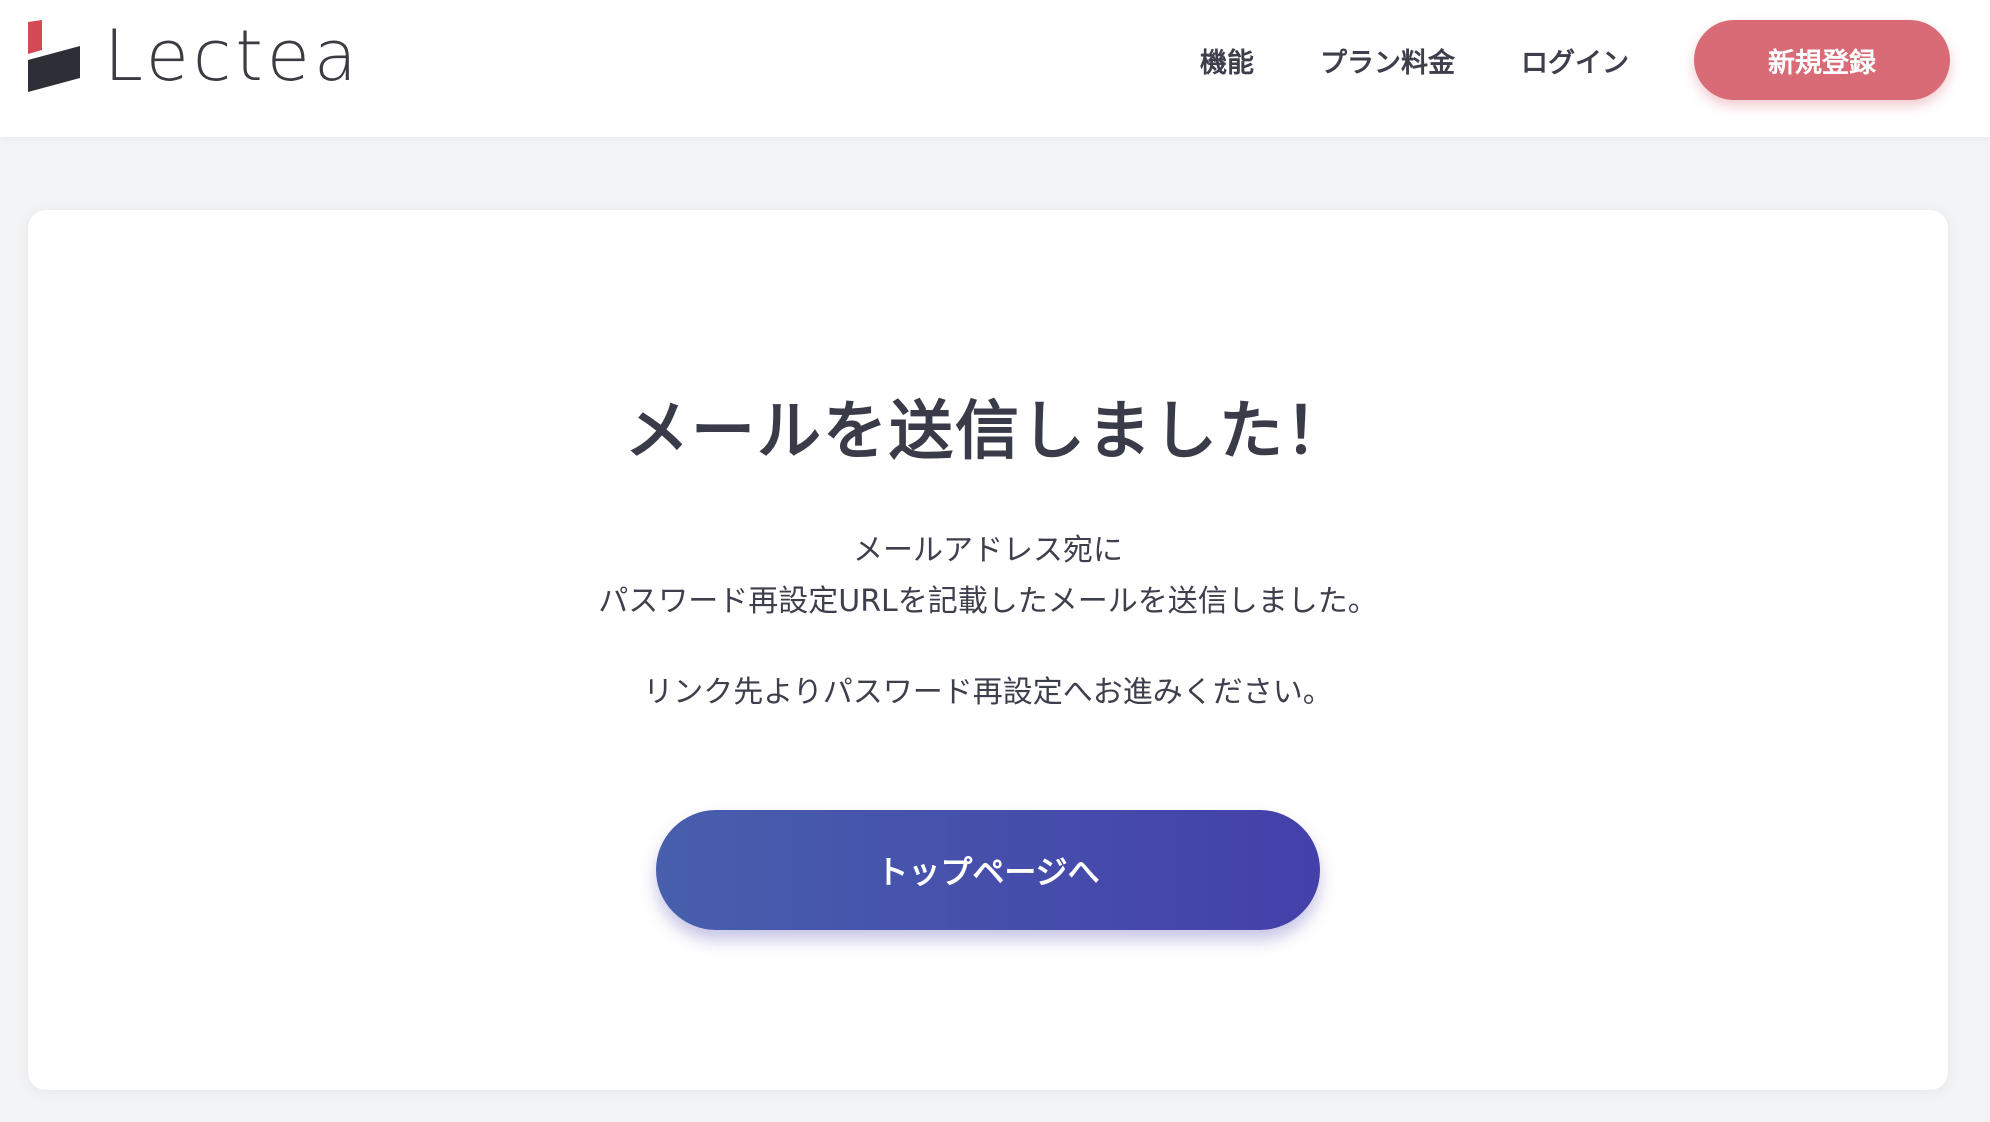  What do you see at coordinates (988, 432) in the screenshot?
I see `page-title: メールを送信しました！` at bounding box center [988, 432].